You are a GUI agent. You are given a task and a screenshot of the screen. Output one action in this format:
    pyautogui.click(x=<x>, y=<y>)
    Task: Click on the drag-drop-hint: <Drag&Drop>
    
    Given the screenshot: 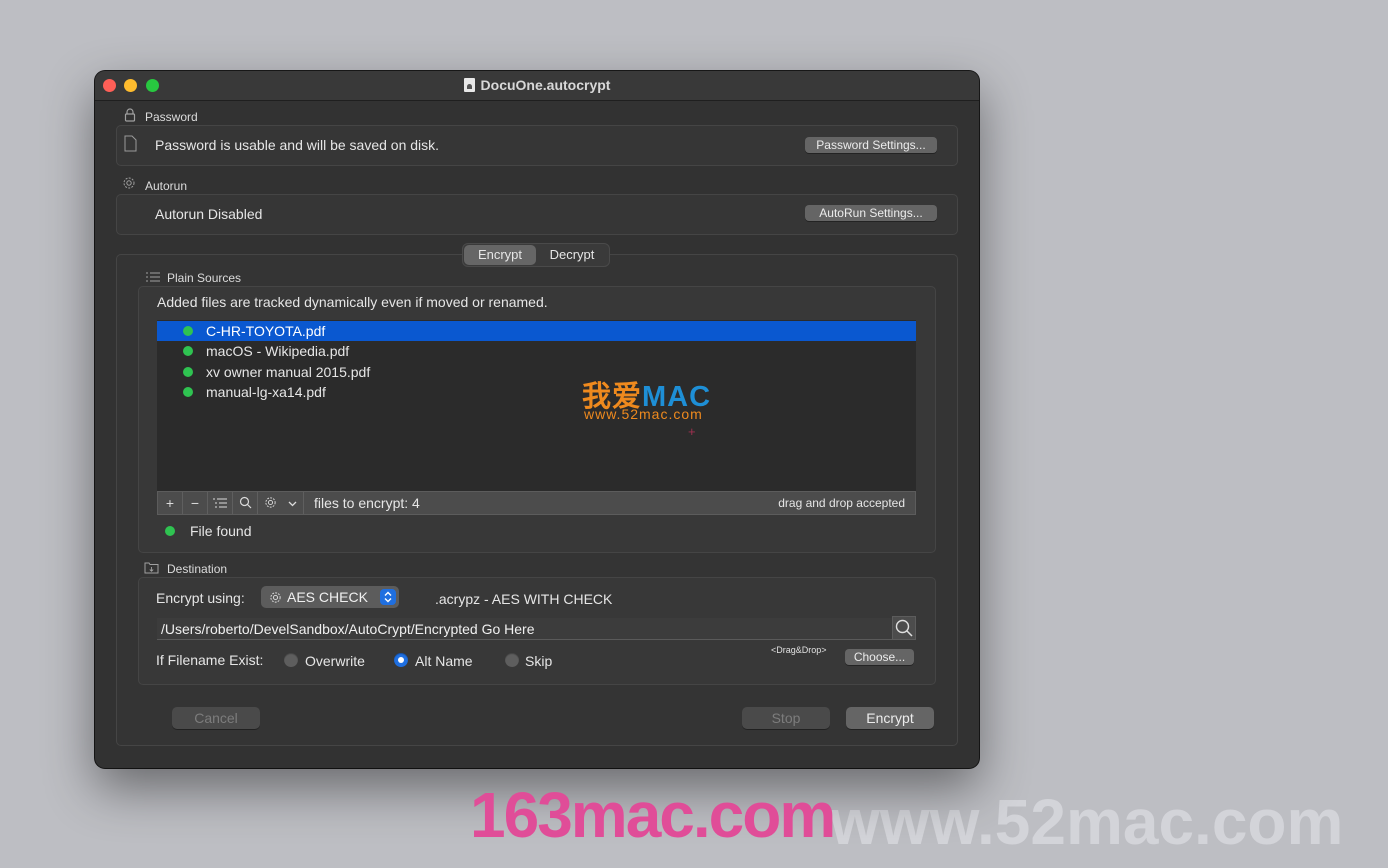 What is the action you would take?
    pyautogui.click(x=799, y=650)
    